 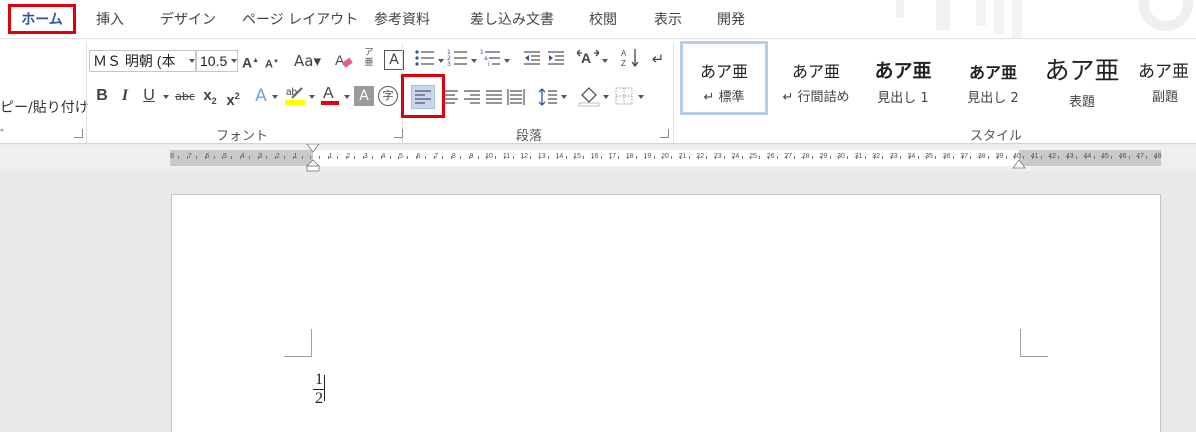 What do you see at coordinates (330, 98) in the screenshot?
I see `font-color-icon: A` at bounding box center [330, 98].